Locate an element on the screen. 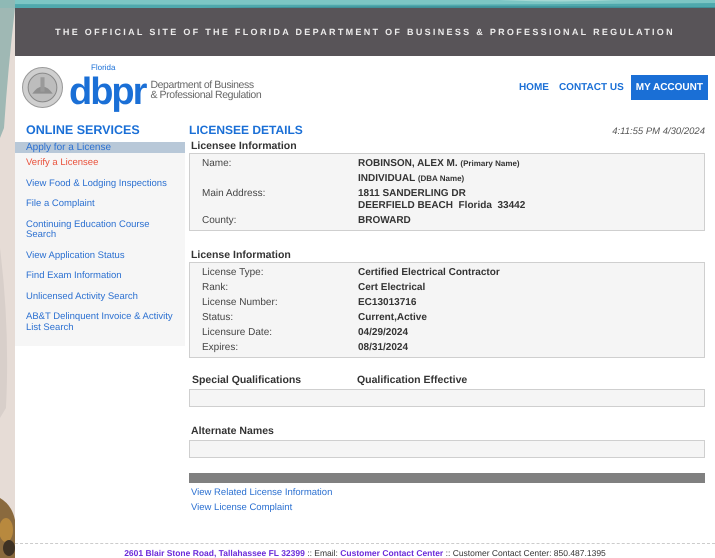 This screenshot has width=715, height=558. field-value: DEERFIELD BEACH Florida 33442 is located at coordinates (442, 206).